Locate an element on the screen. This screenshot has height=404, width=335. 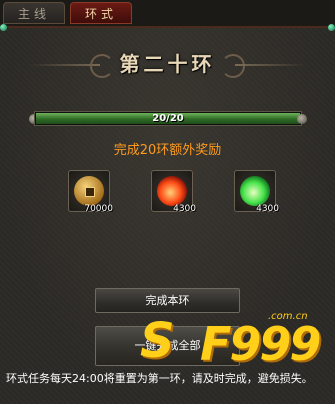
ring-title: 第二十环 is located at coordinates (167, 64).